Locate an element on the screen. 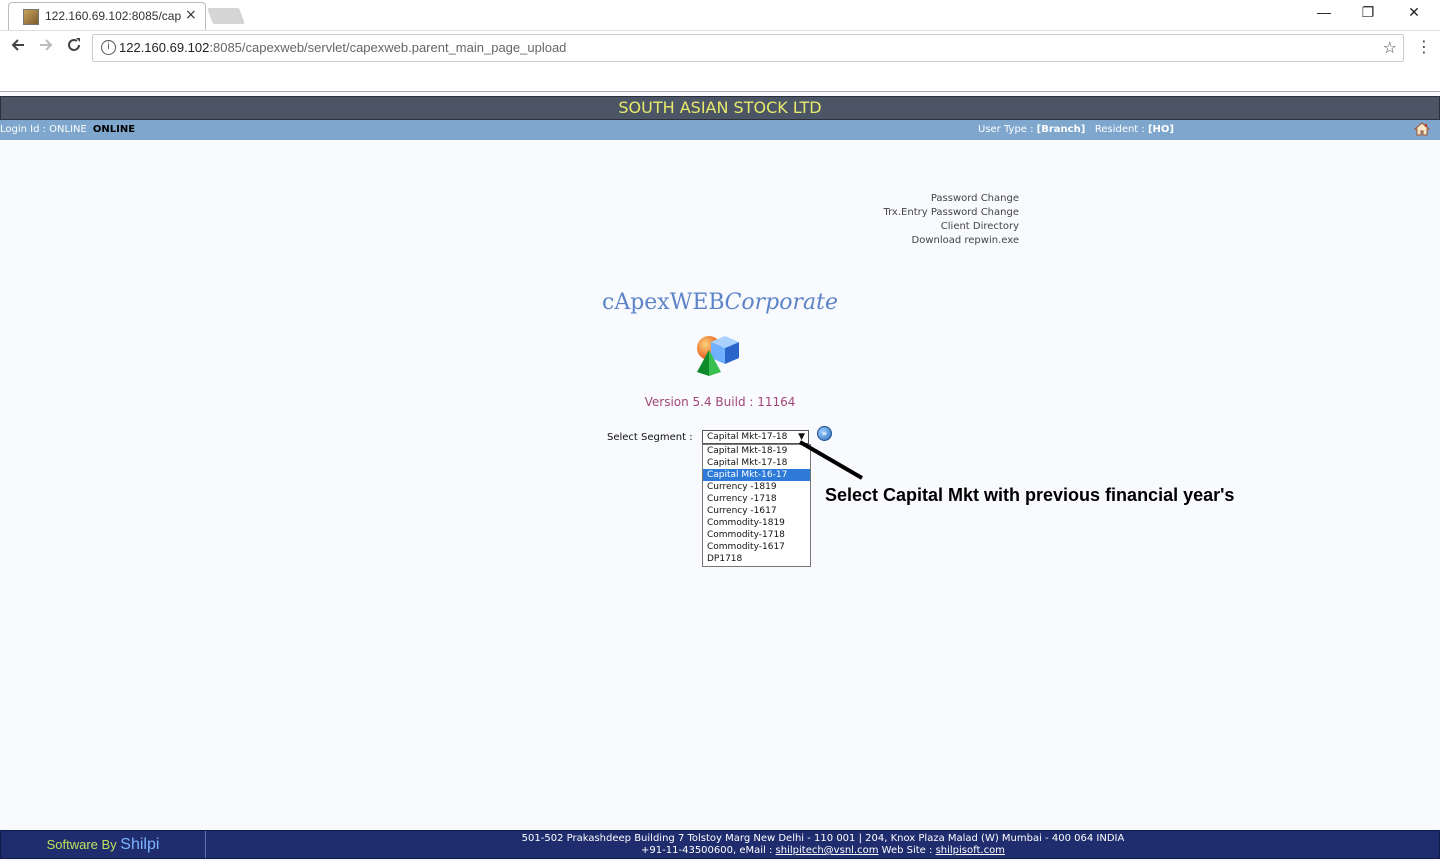  segment-option: Commodity-1819 is located at coordinates (756, 523).